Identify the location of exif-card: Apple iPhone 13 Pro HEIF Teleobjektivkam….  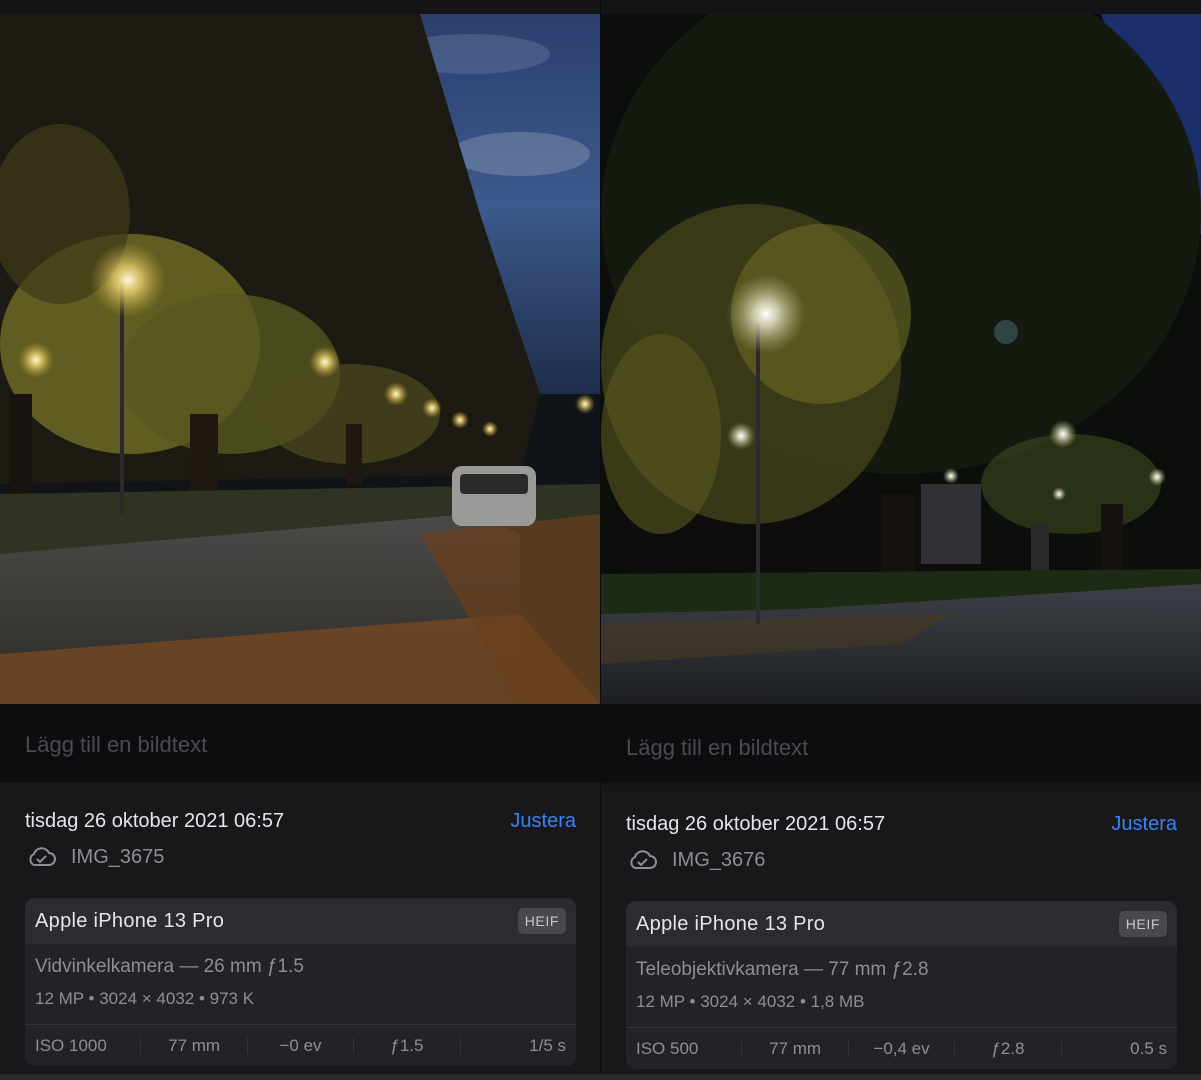
(901, 985).